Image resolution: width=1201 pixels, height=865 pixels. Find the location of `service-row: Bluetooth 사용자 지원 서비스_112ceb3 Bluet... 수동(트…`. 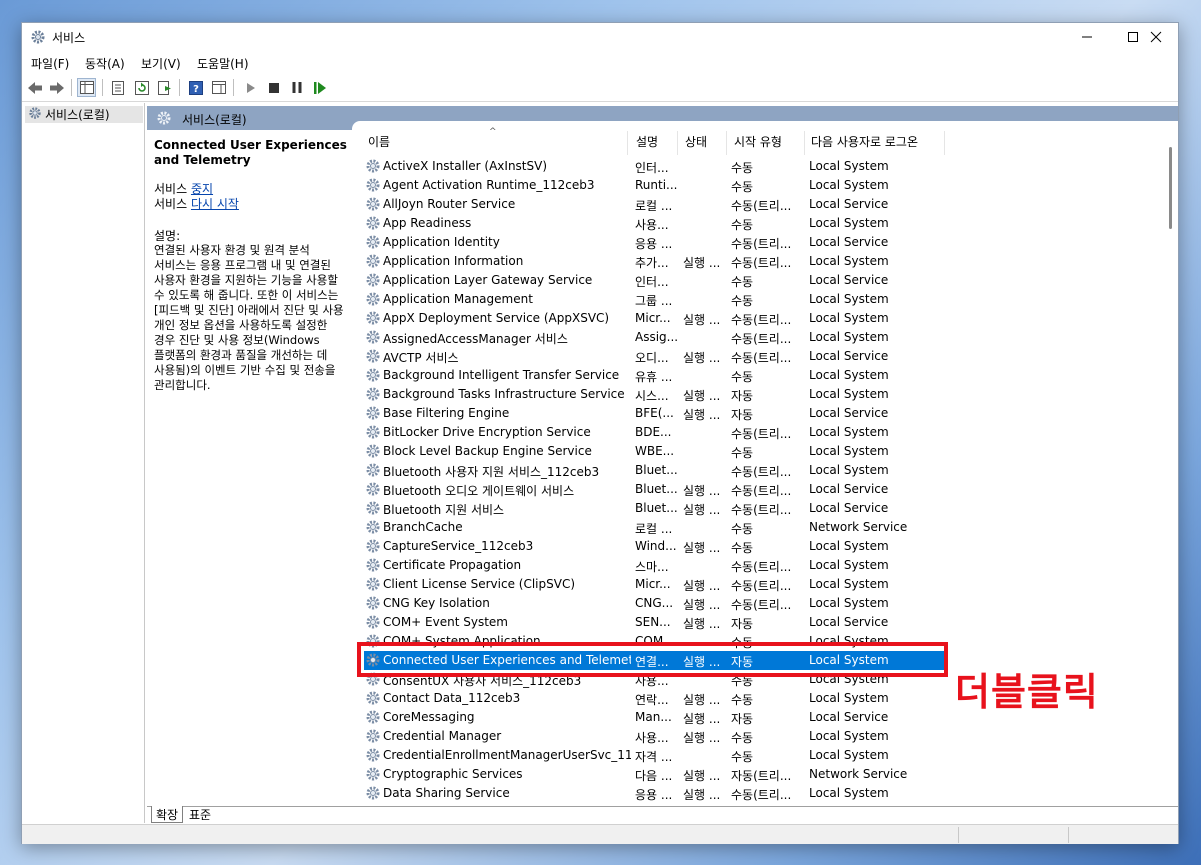

service-row: Bluetooth 사용자 지원 서비스_112ceb3 Bluet... 수동(트… is located at coordinates (654, 470).